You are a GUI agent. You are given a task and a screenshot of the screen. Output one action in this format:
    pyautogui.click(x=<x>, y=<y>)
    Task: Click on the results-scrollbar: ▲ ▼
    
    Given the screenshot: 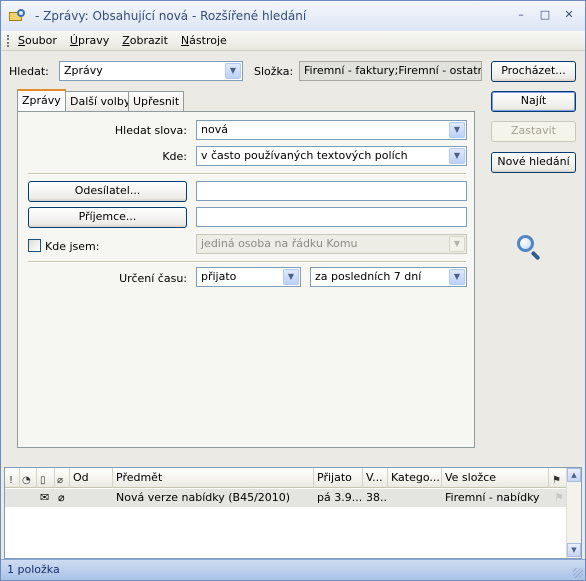 What is the action you would take?
    pyautogui.click(x=573, y=513)
    